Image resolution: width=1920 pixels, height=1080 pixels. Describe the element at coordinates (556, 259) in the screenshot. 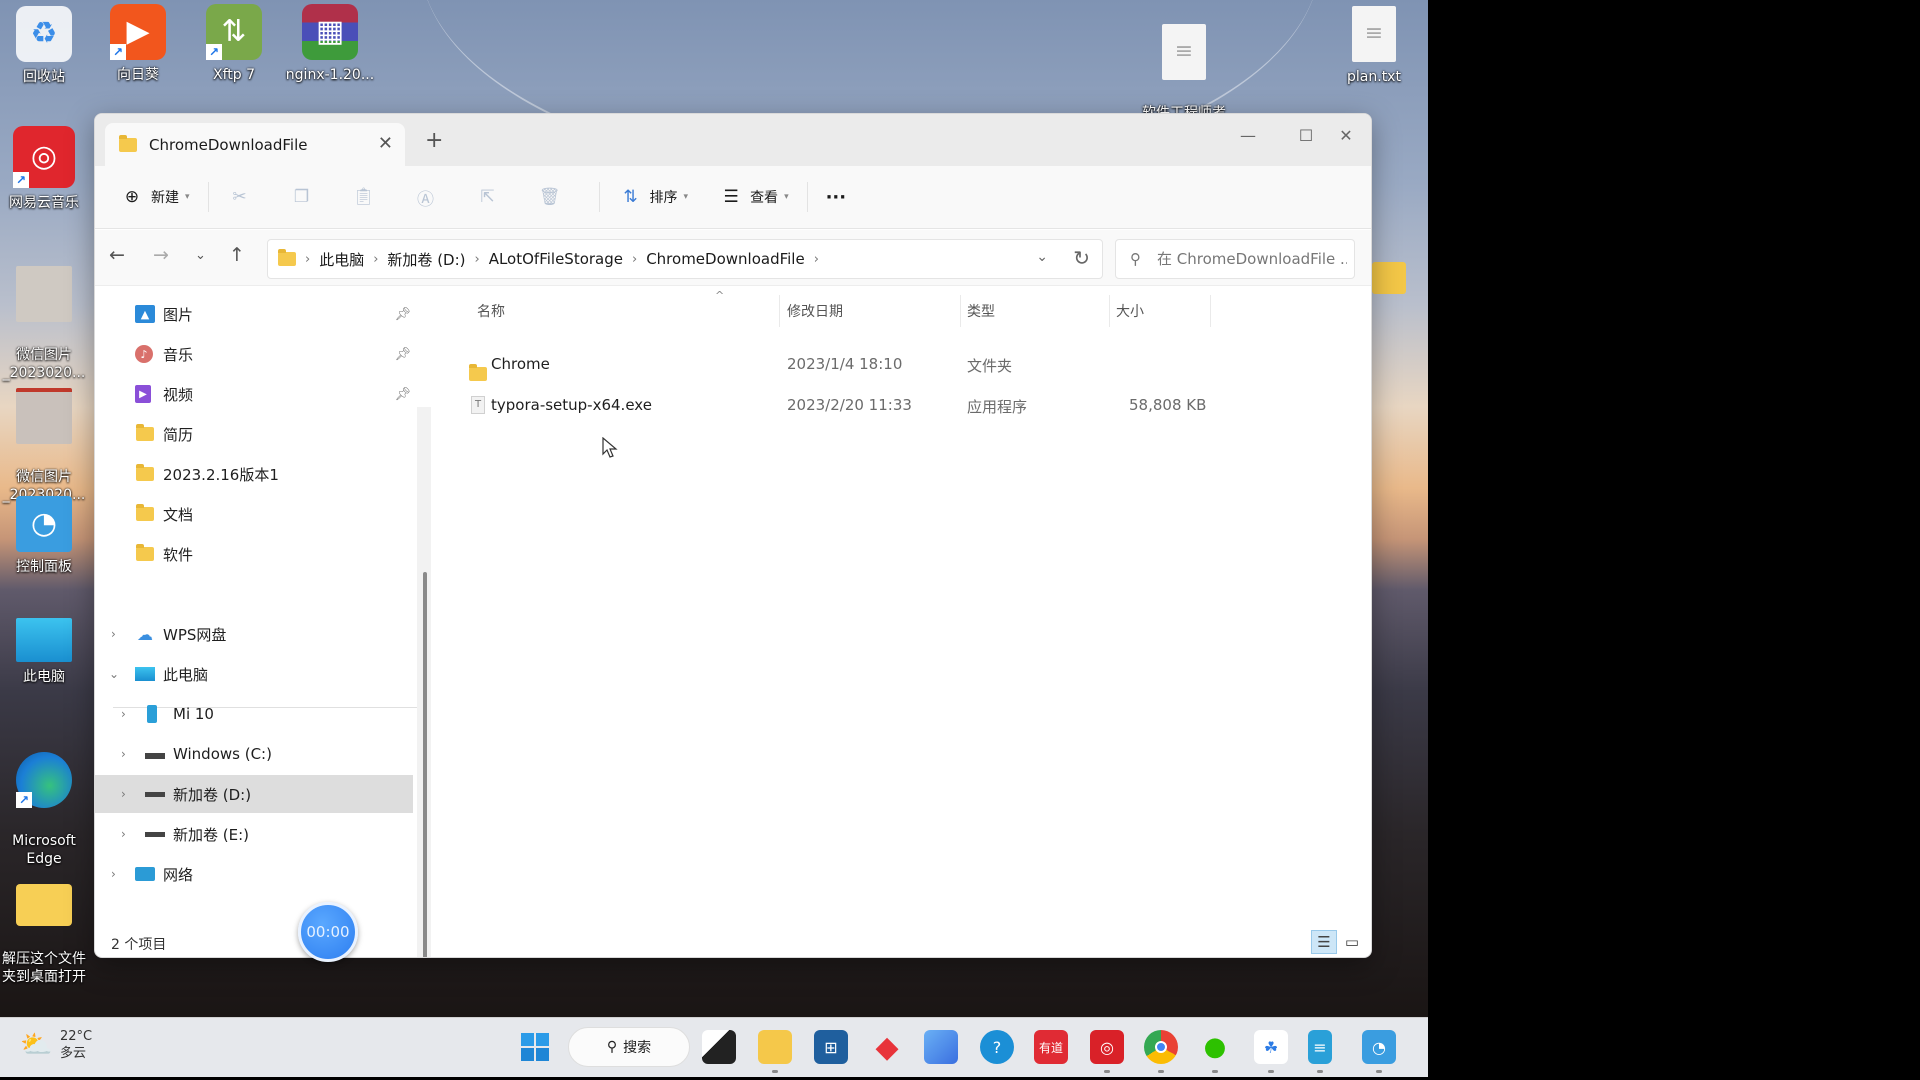

I see `breadcrumb-alotoffilestorage: ALotOfFileStorage` at that location.